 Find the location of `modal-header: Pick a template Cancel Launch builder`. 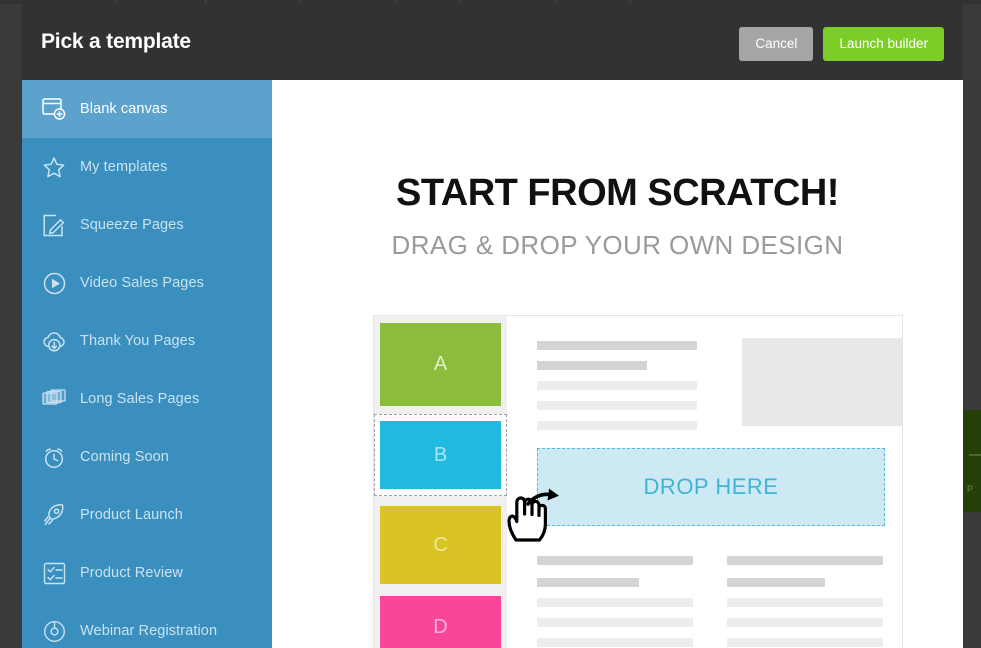

modal-header: Pick a template Cancel Launch builder is located at coordinates (492, 42).